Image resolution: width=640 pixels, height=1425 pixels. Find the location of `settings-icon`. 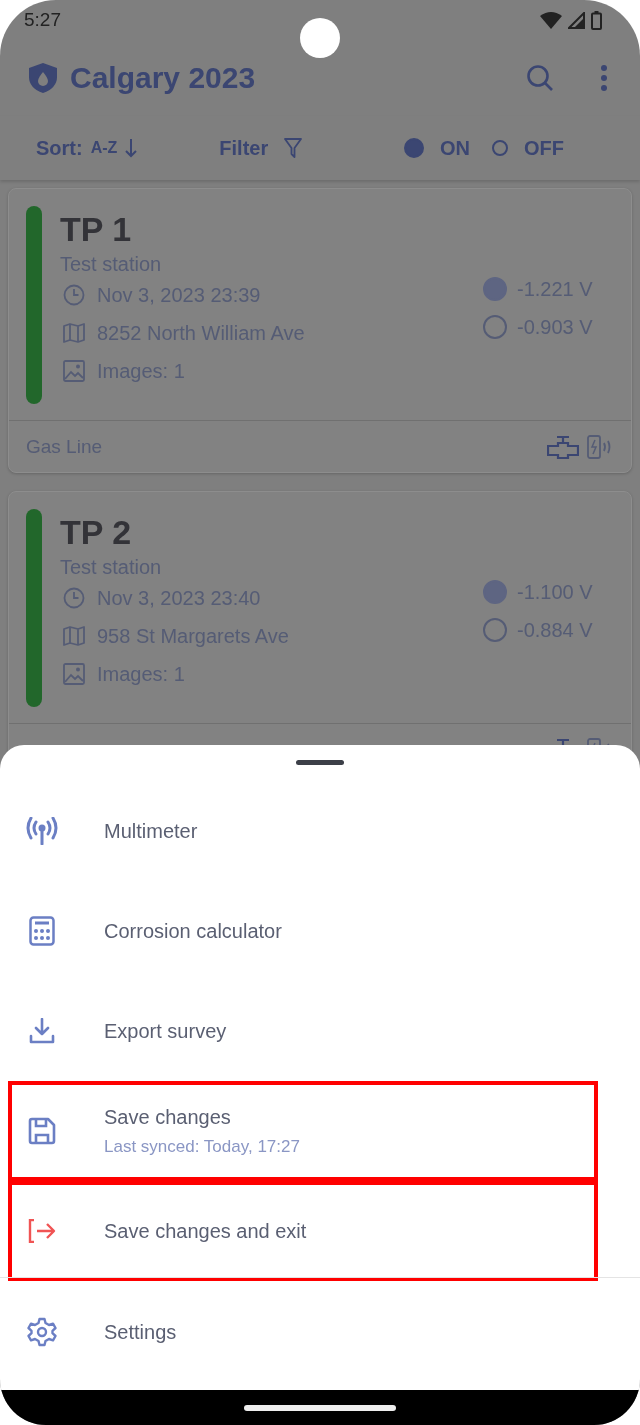

settings-icon is located at coordinates (42, 1332).